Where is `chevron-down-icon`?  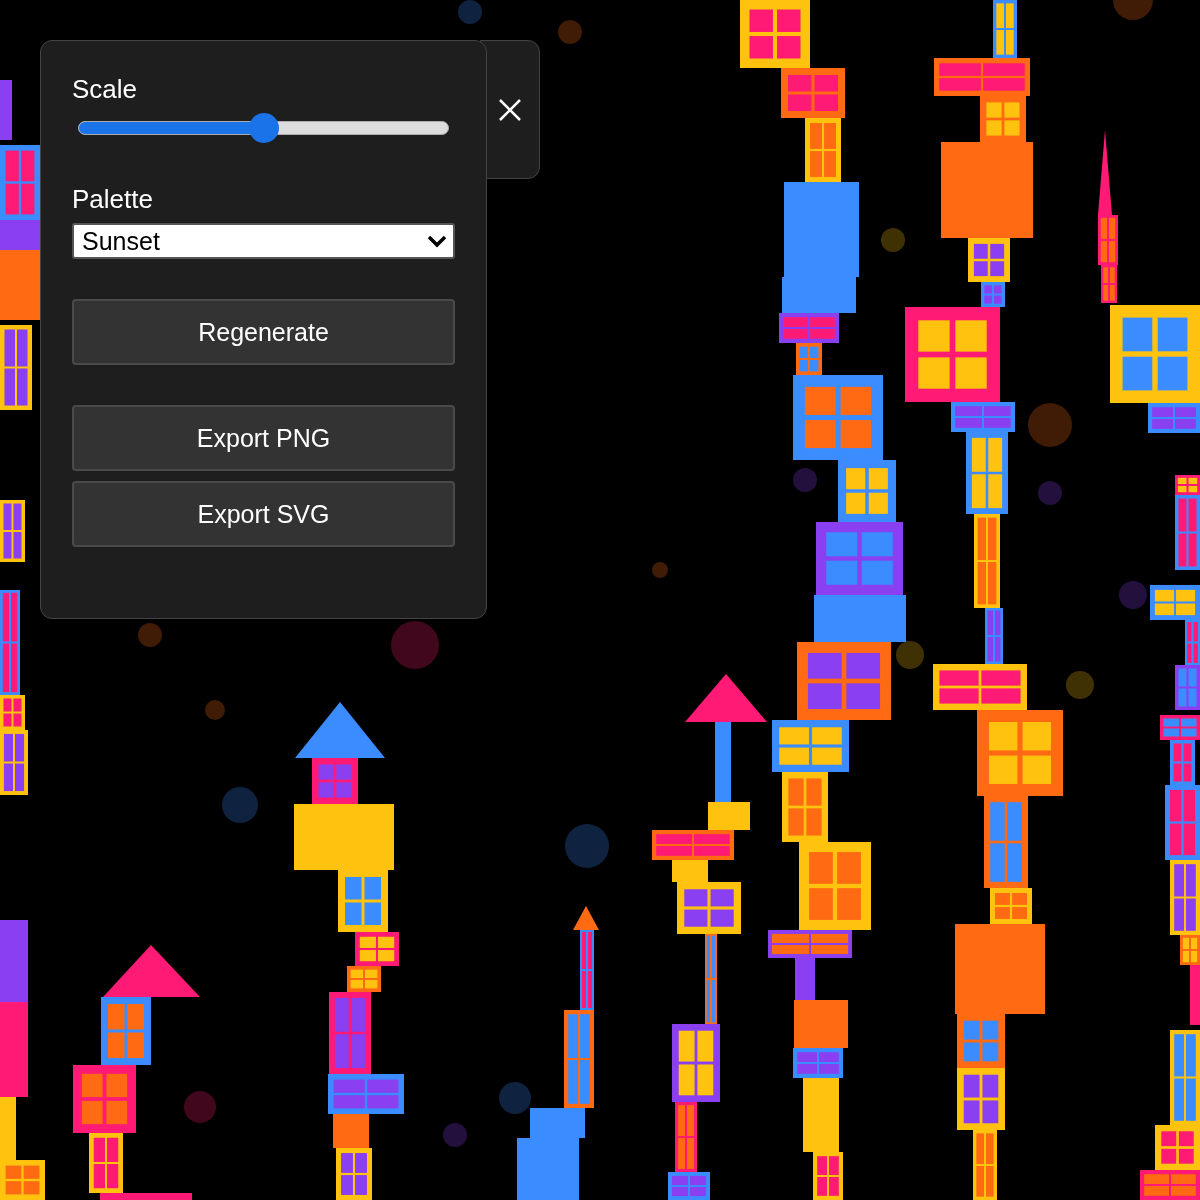 chevron-down-icon is located at coordinates (437, 241).